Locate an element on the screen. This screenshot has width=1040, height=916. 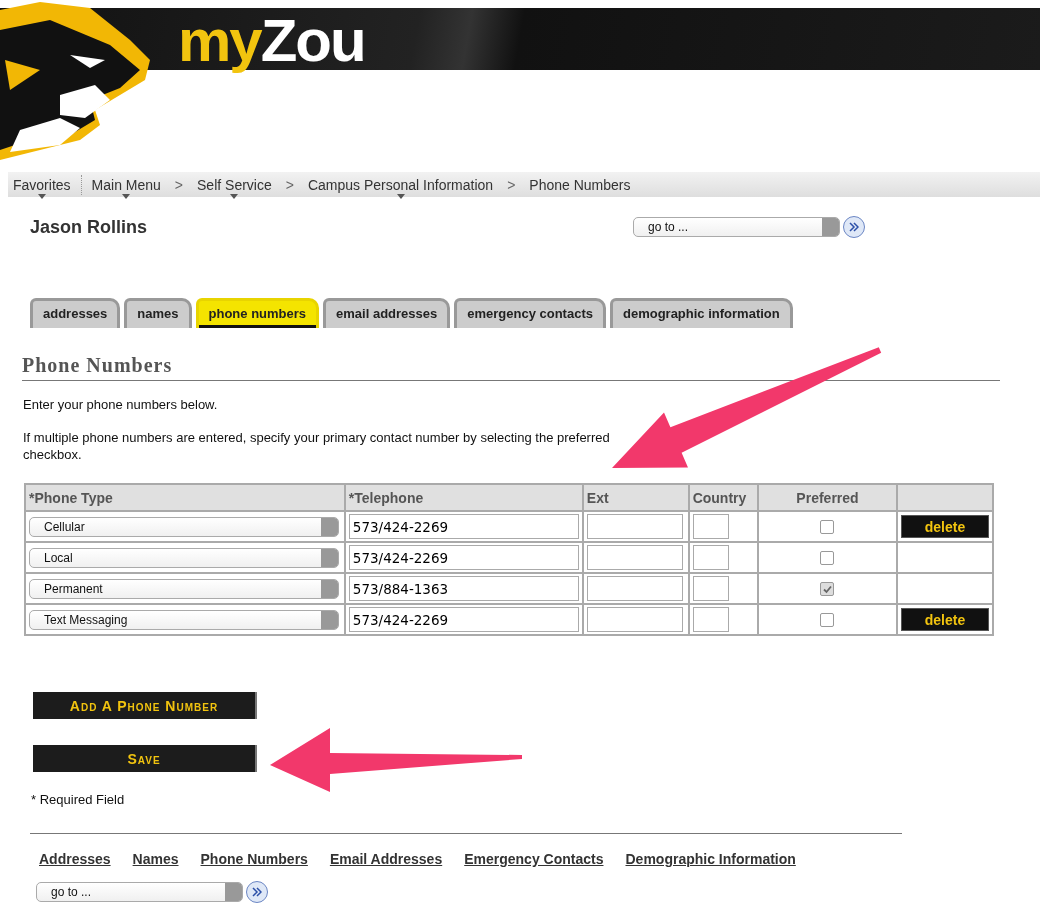
tab: names is located at coordinates (158, 313).